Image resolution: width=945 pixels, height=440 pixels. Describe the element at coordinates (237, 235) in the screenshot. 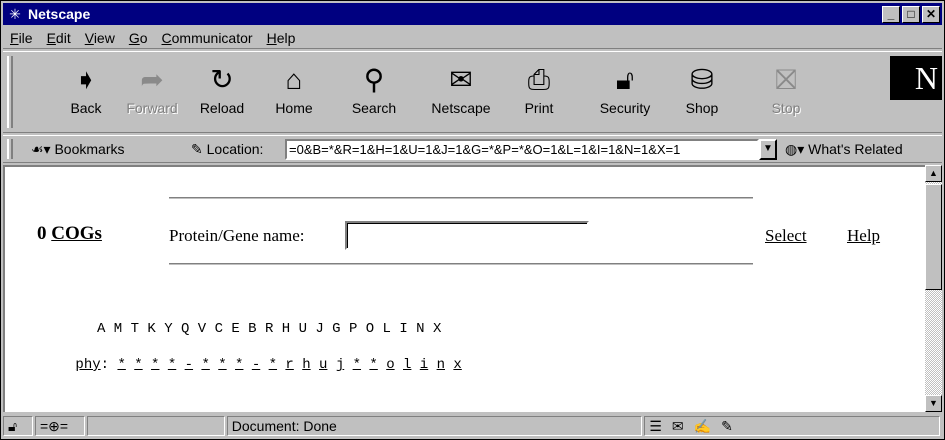

I see `protein-gene-label: Protein/Gene name:` at that location.